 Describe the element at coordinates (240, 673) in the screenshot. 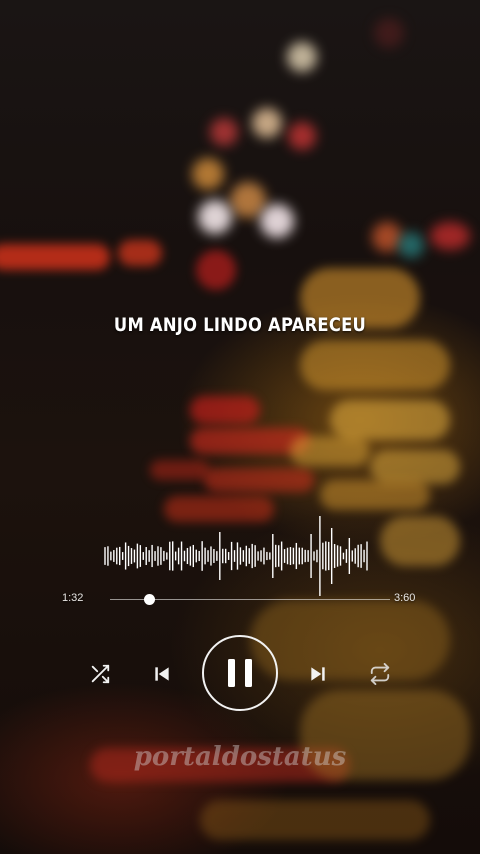

I see `pause-icon` at that location.